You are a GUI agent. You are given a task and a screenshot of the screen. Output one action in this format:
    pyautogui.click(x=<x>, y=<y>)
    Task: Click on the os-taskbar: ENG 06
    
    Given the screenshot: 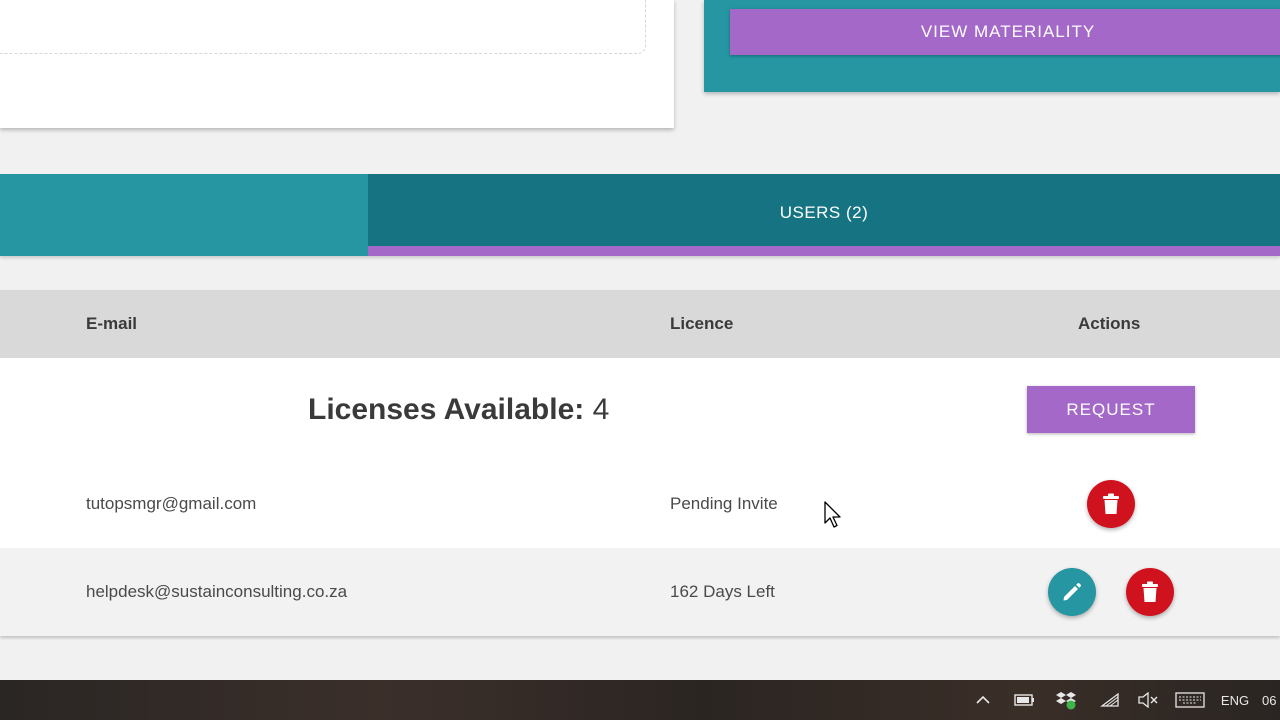 What is the action you would take?
    pyautogui.click(x=640, y=700)
    